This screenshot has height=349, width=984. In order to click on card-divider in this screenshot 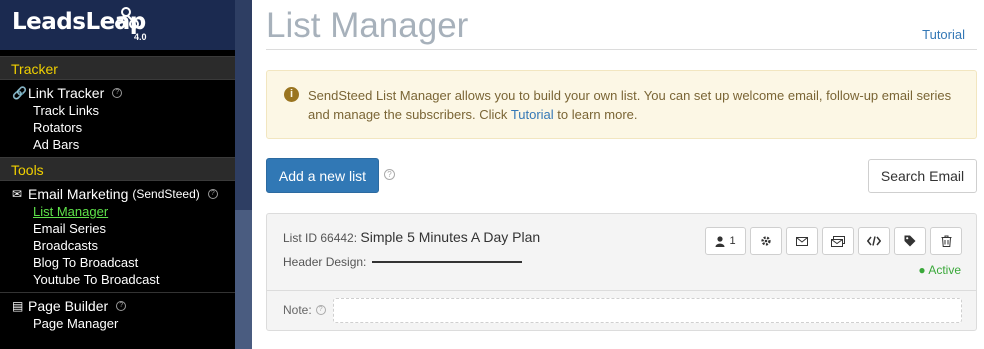, I will do `click(621, 290)`.